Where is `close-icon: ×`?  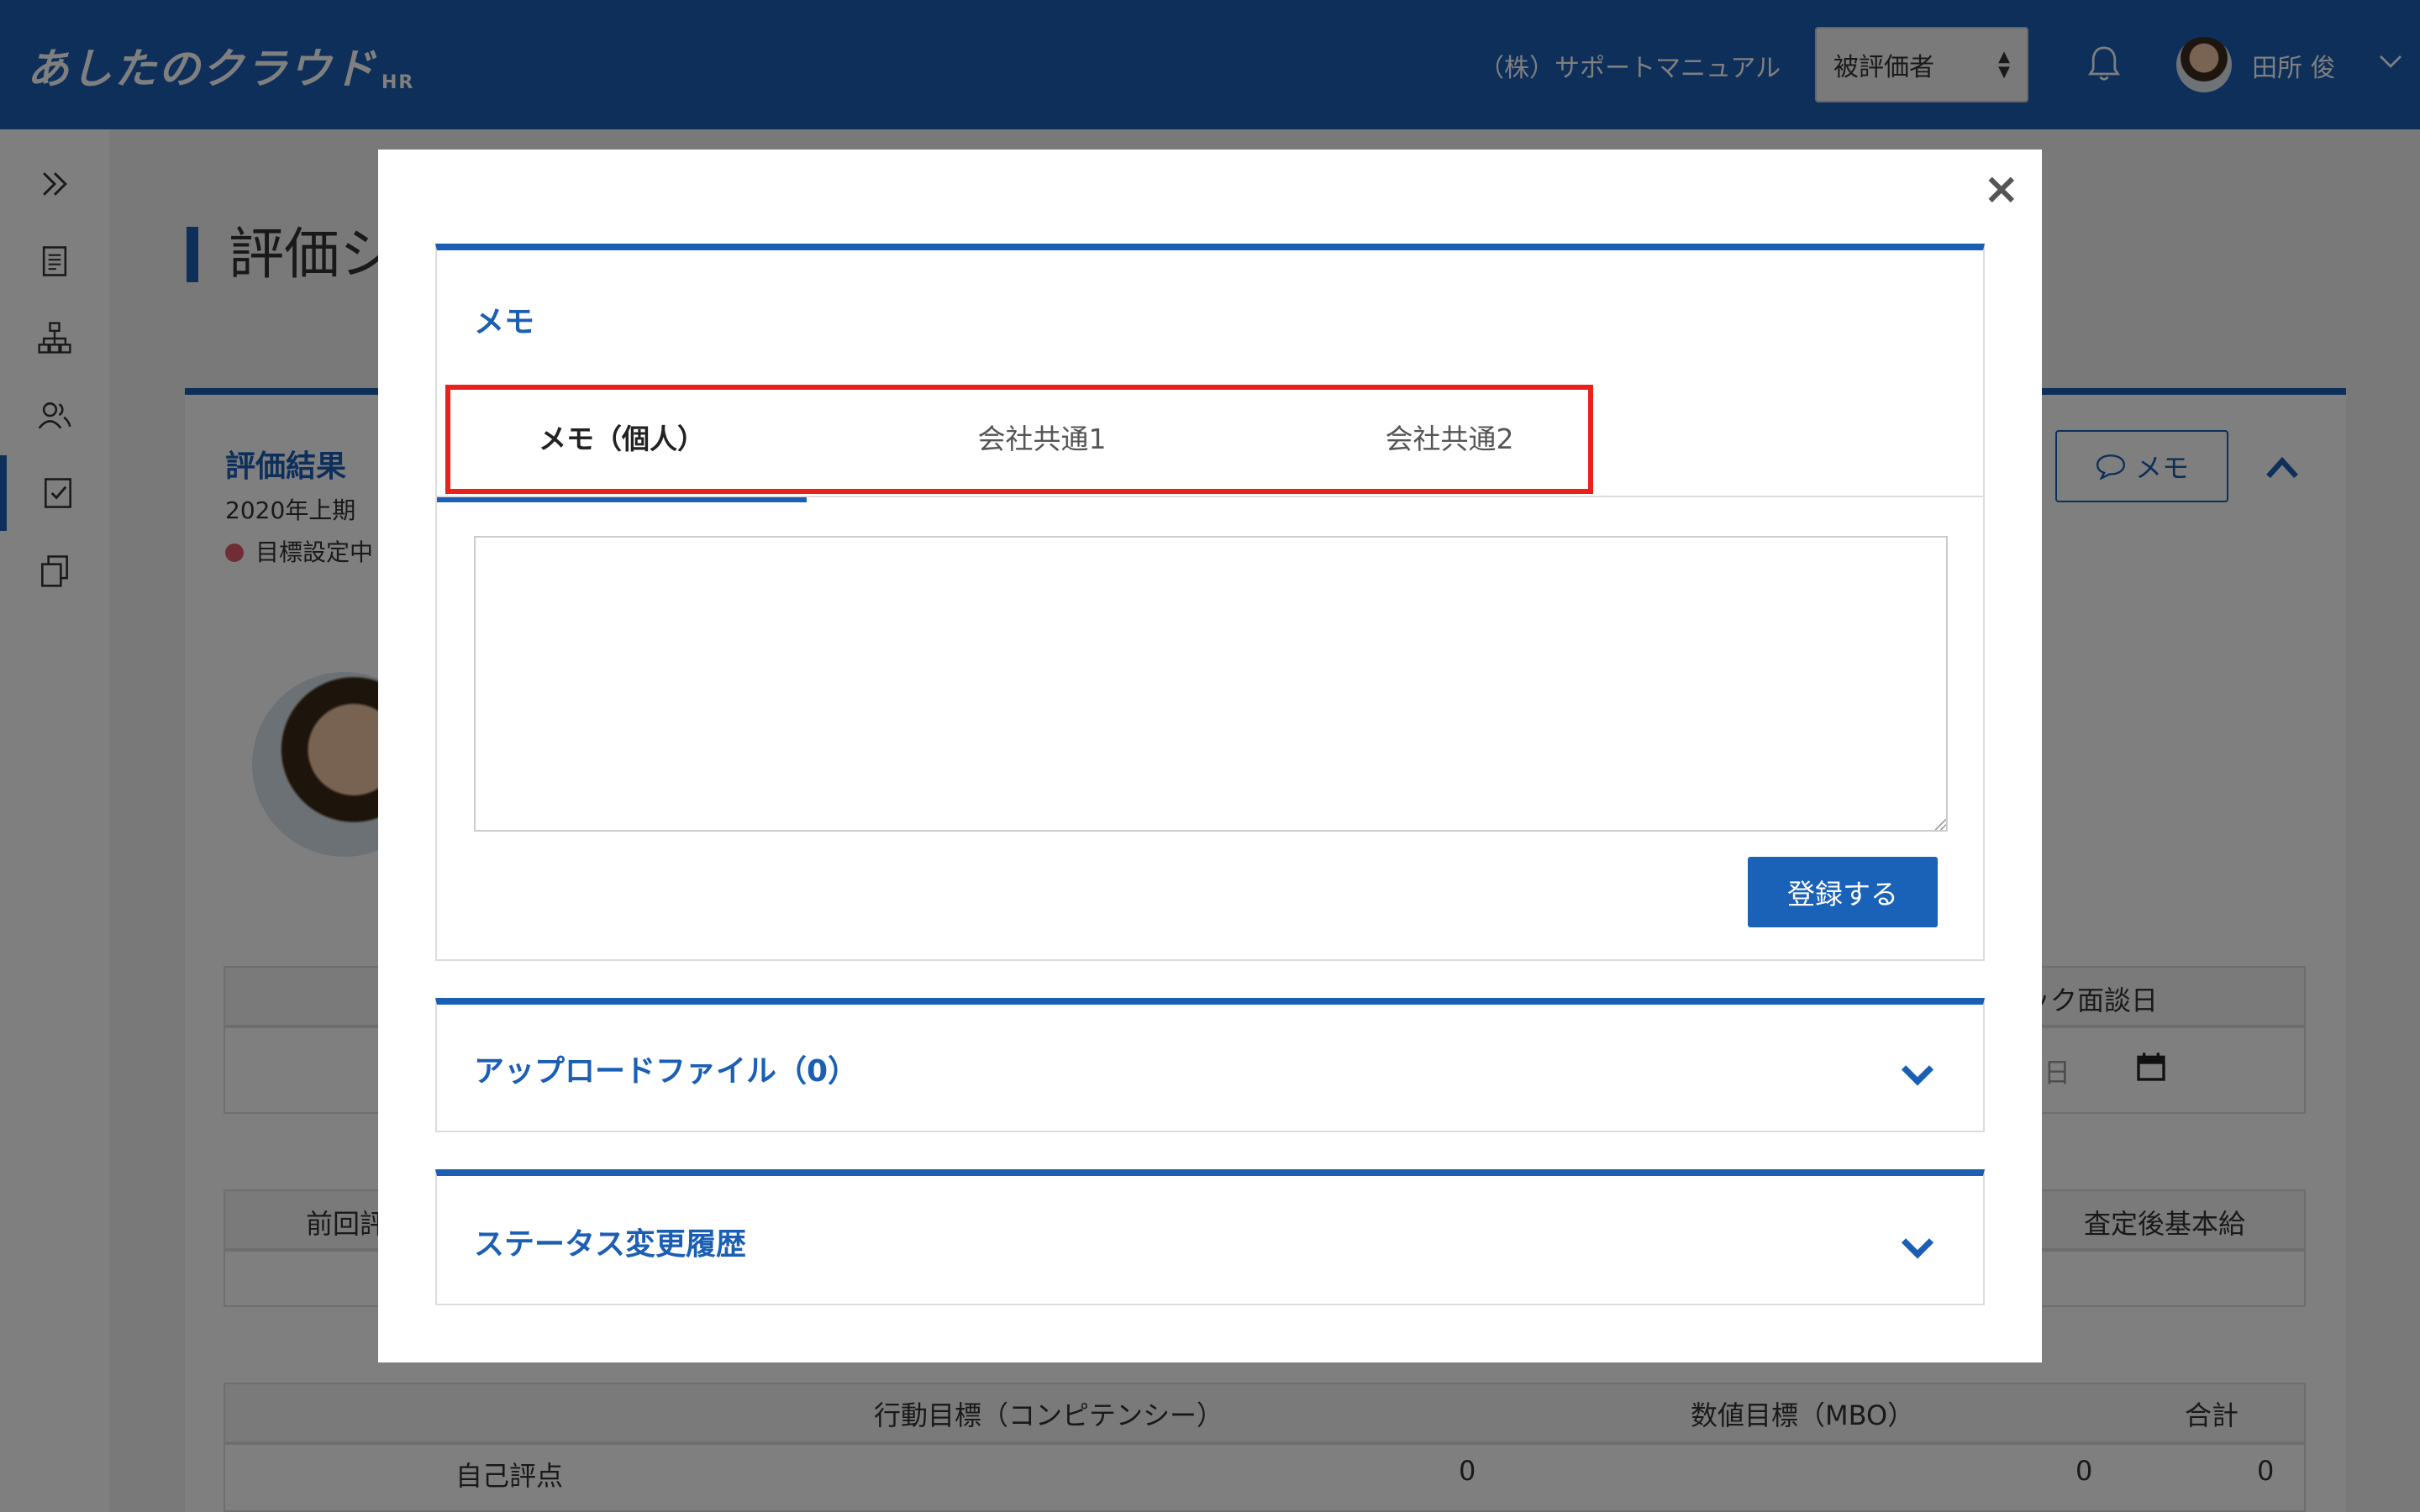
close-icon: × is located at coordinates (2001, 189).